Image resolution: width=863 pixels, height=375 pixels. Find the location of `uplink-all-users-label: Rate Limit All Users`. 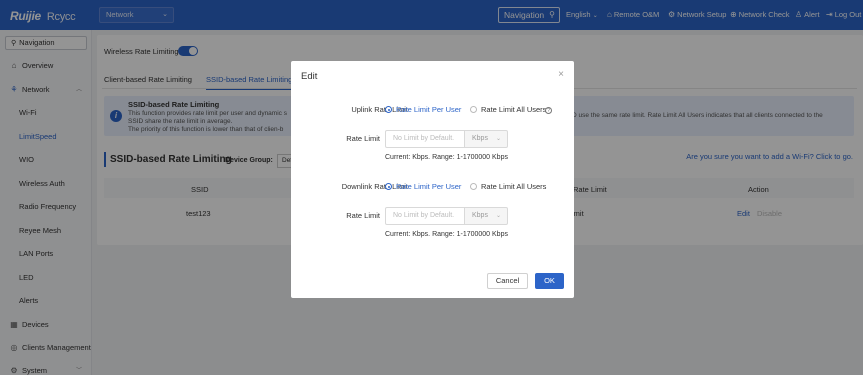

uplink-all-users-label: Rate Limit All Users is located at coordinates (513, 109).